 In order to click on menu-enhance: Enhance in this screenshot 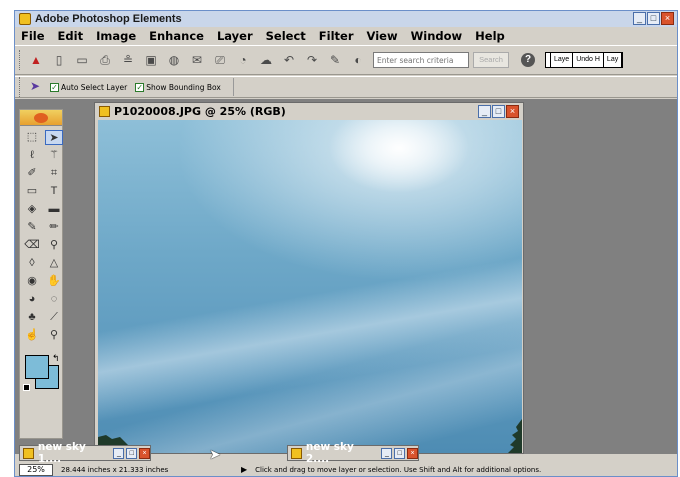, I will do `click(176, 36)`.